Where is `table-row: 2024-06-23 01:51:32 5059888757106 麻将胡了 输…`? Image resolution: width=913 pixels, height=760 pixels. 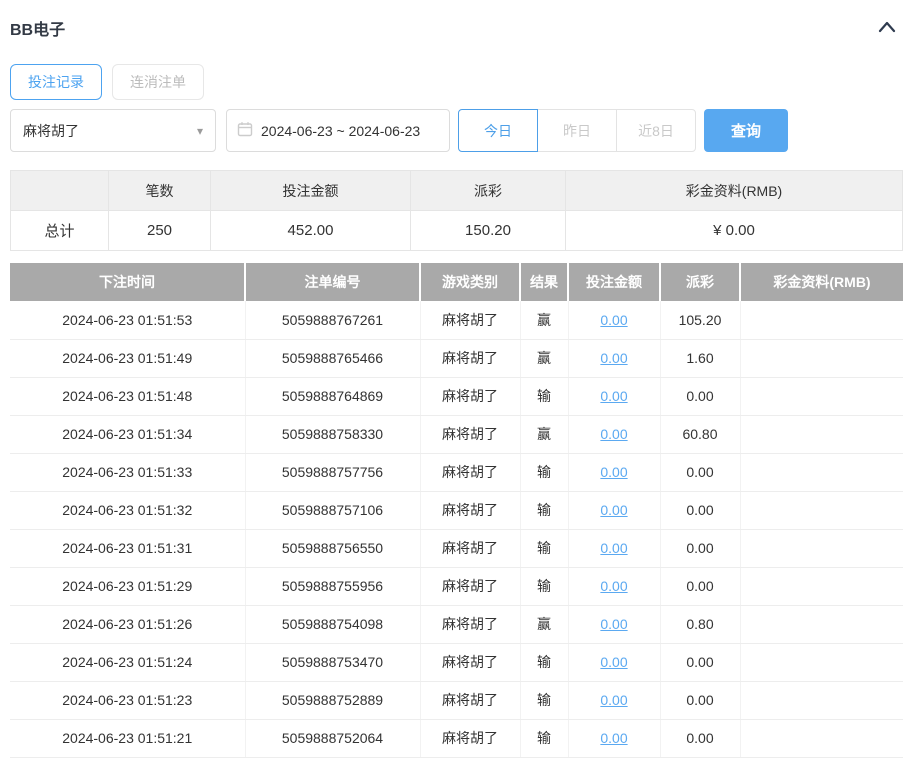
table-row: 2024-06-23 01:51:32 5059888757106 麻将胡了 输… is located at coordinates (456, 510).